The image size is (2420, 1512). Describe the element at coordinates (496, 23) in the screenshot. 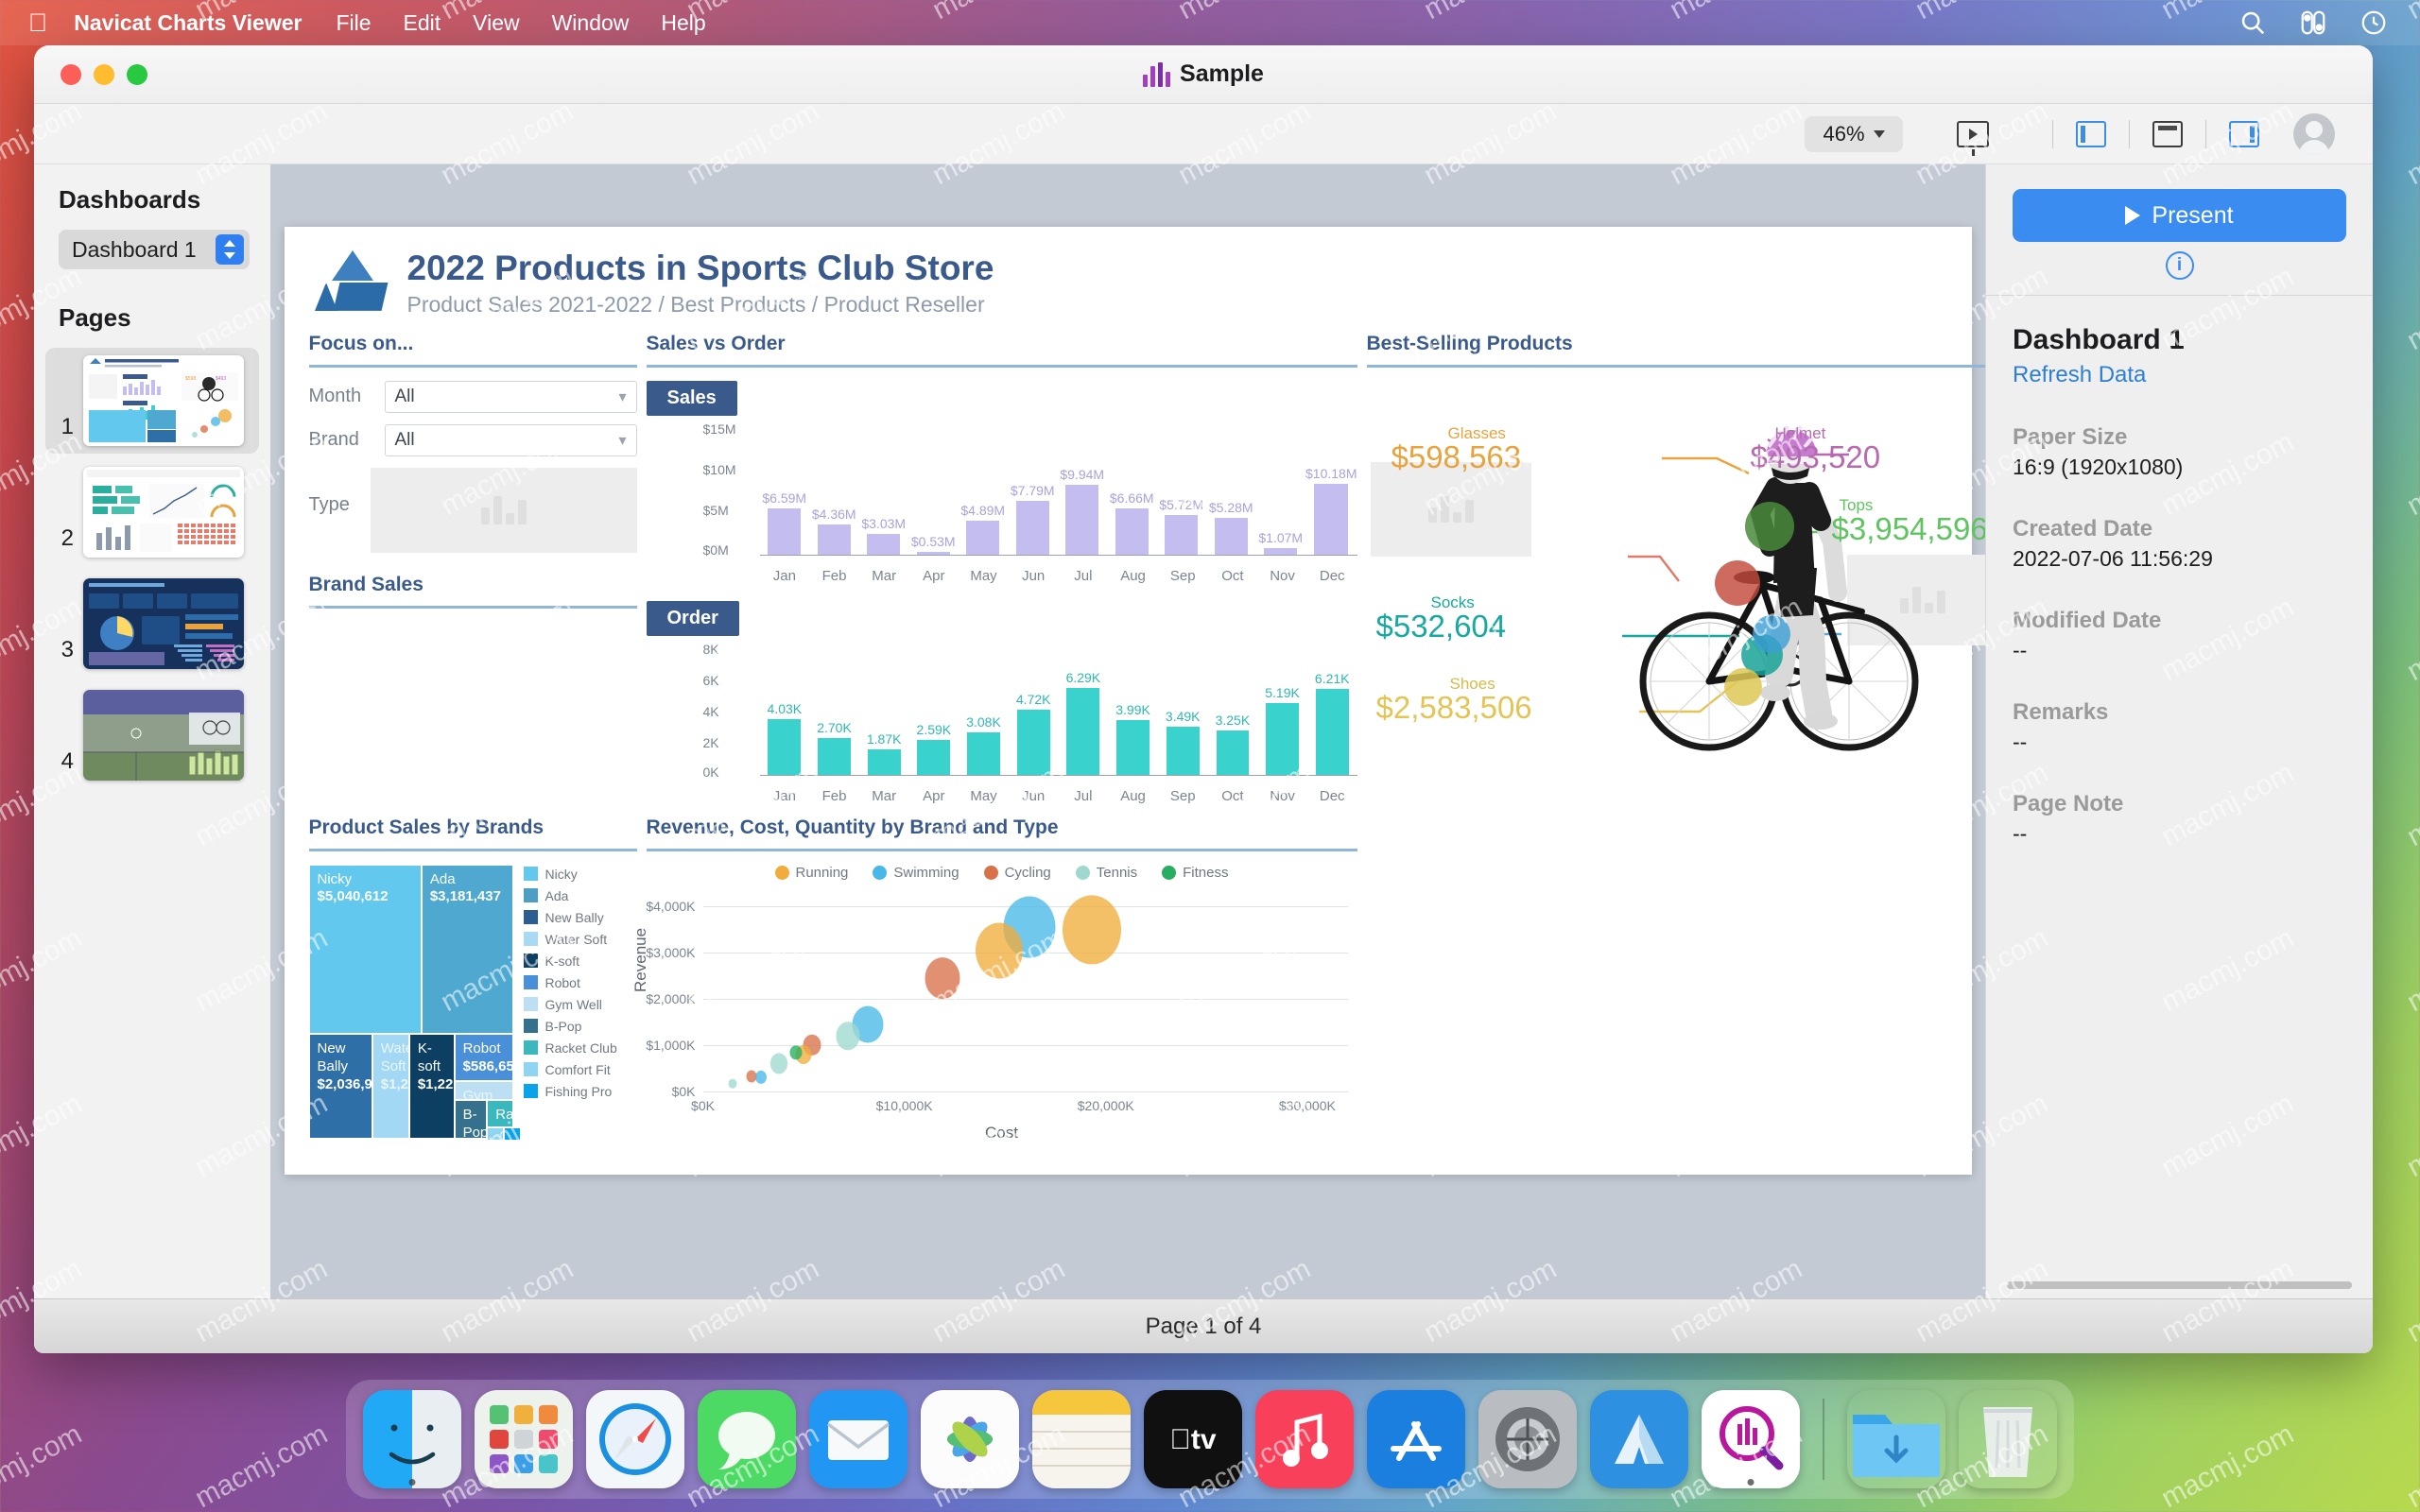

I see `menu-view: View` at that location.